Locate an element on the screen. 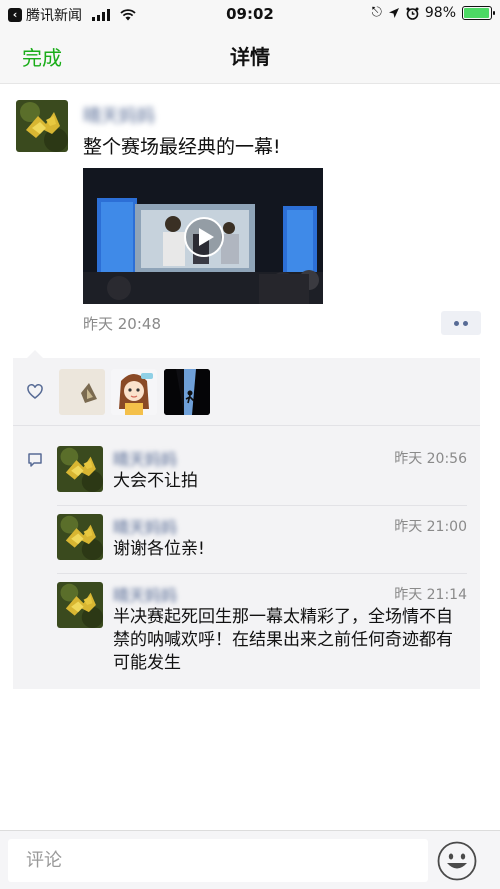 The image size is (500, 889). comment-time: 昨天 20:56 is located at coordinates (430, 459).